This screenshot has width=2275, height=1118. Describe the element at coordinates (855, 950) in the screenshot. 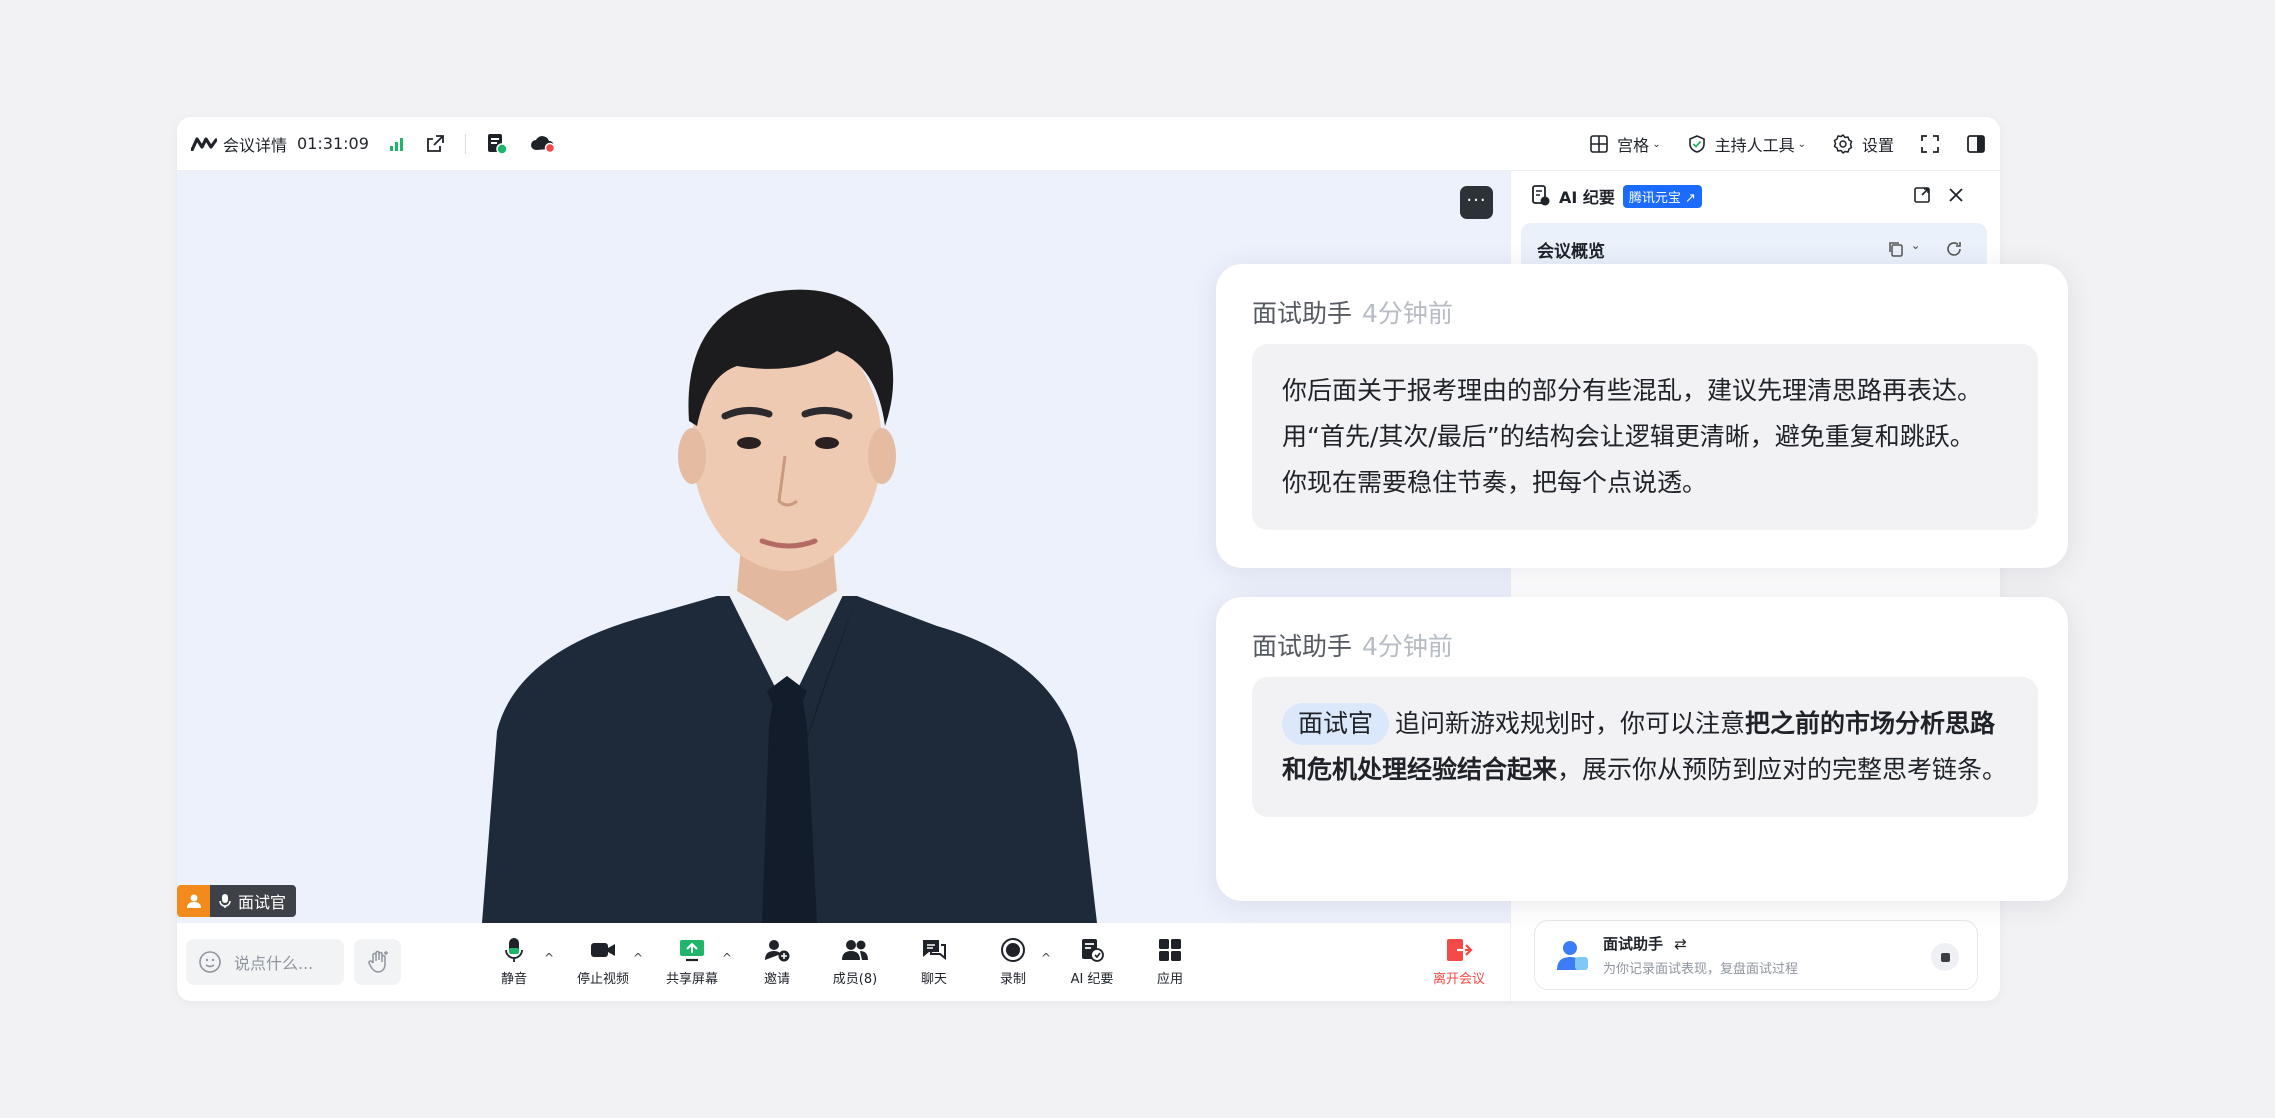

I see `members-icon` at that location.